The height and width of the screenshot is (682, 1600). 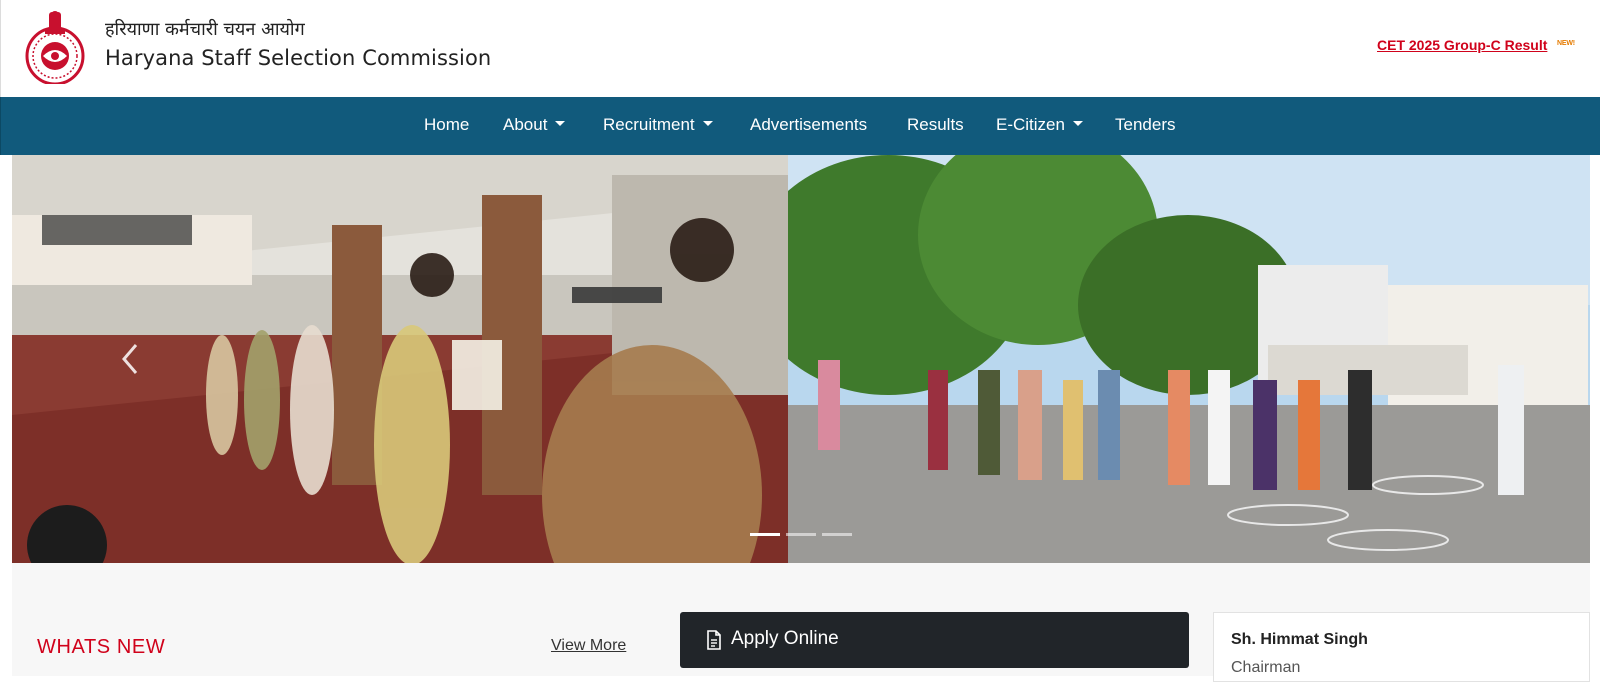 I want to click on nav-item-results: Results, so click(x=935, y=125).